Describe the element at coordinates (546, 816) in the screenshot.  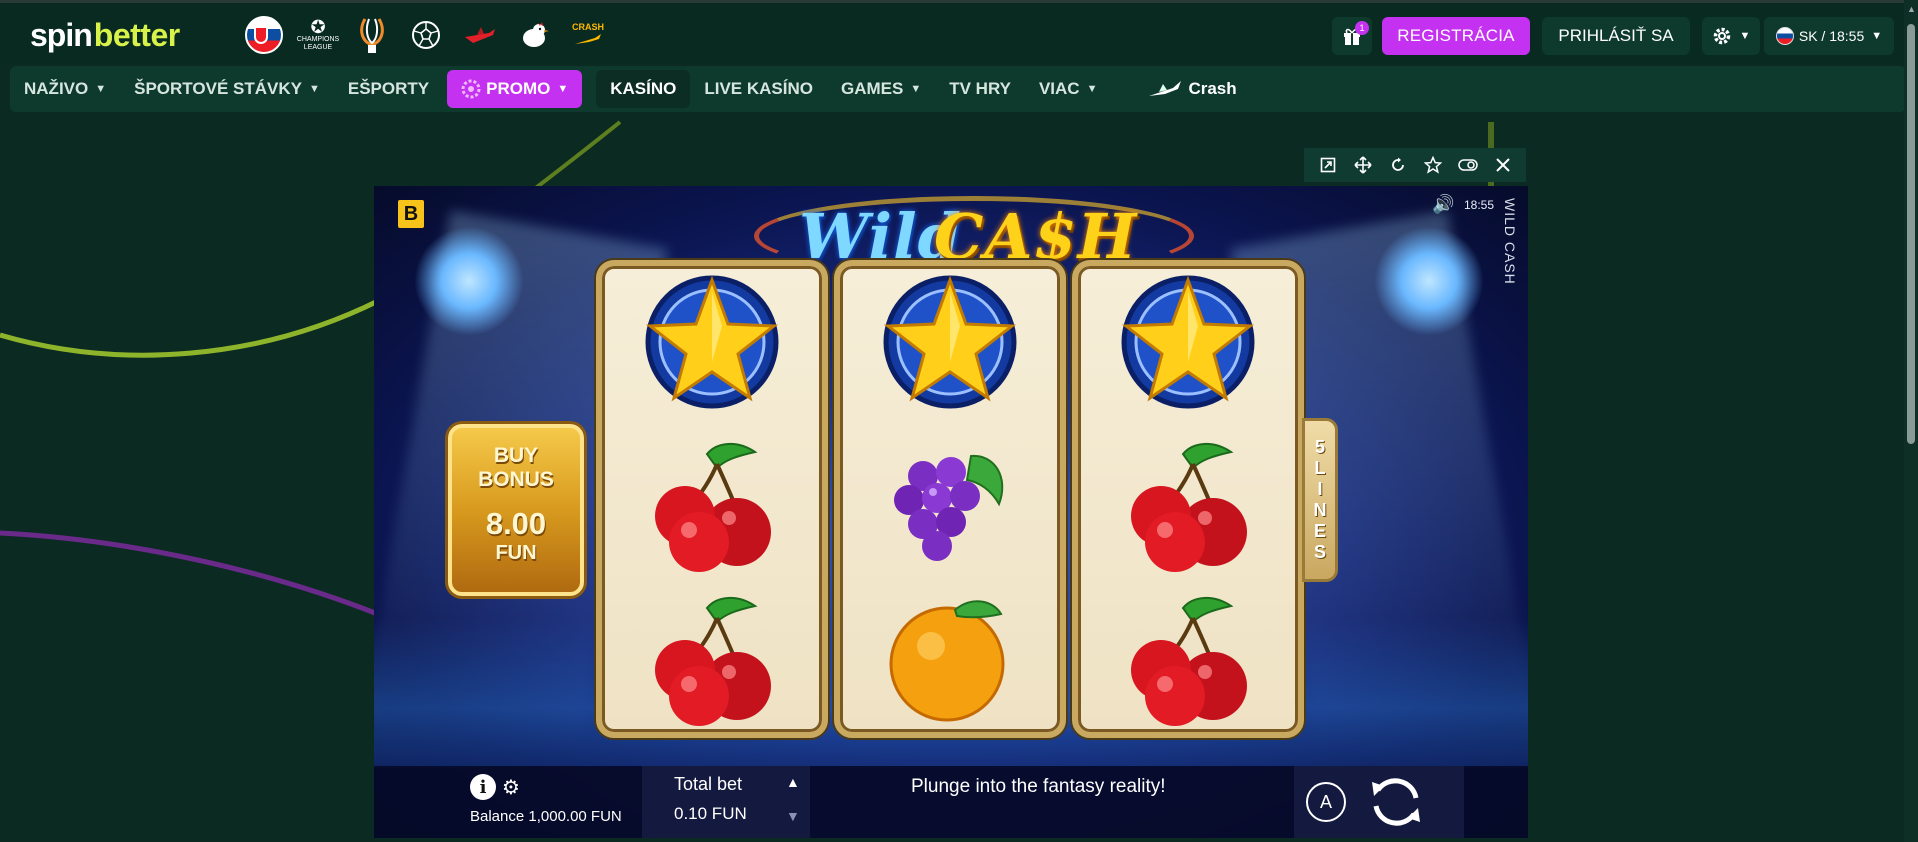
I see `balance-display: Balance 1,000.00 FUN` at that location.